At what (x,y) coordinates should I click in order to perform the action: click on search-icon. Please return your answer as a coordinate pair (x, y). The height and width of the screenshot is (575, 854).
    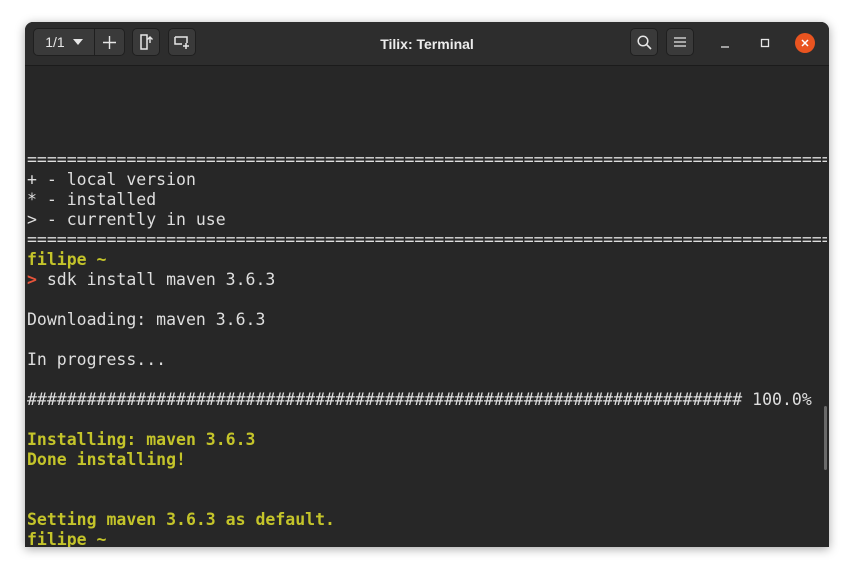
    Looking at the image, I should click on (644, 42).